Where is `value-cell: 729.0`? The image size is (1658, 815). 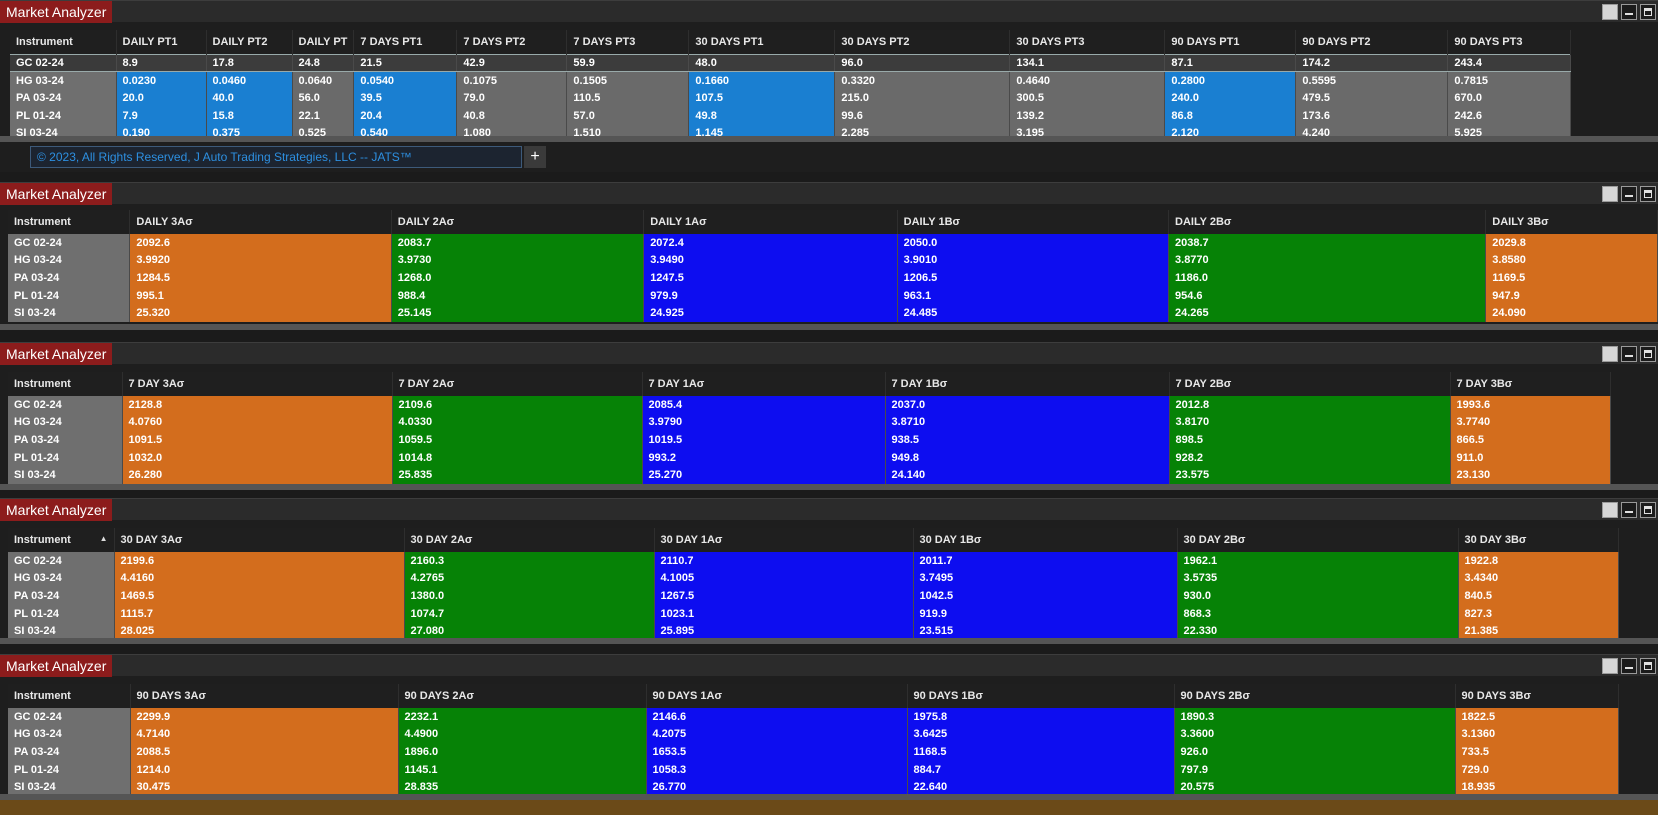 value-cell: 729.0 is located at coordinates (1537, 769).